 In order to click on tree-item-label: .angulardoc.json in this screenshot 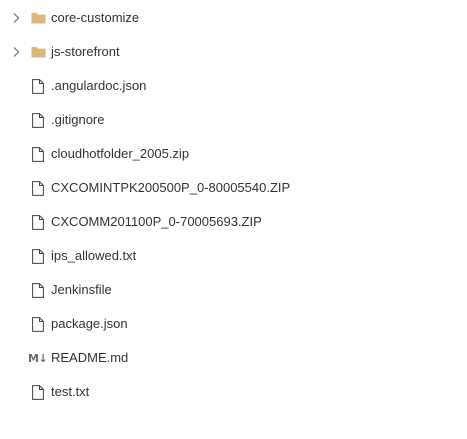, I will do `click(99, 85)`.